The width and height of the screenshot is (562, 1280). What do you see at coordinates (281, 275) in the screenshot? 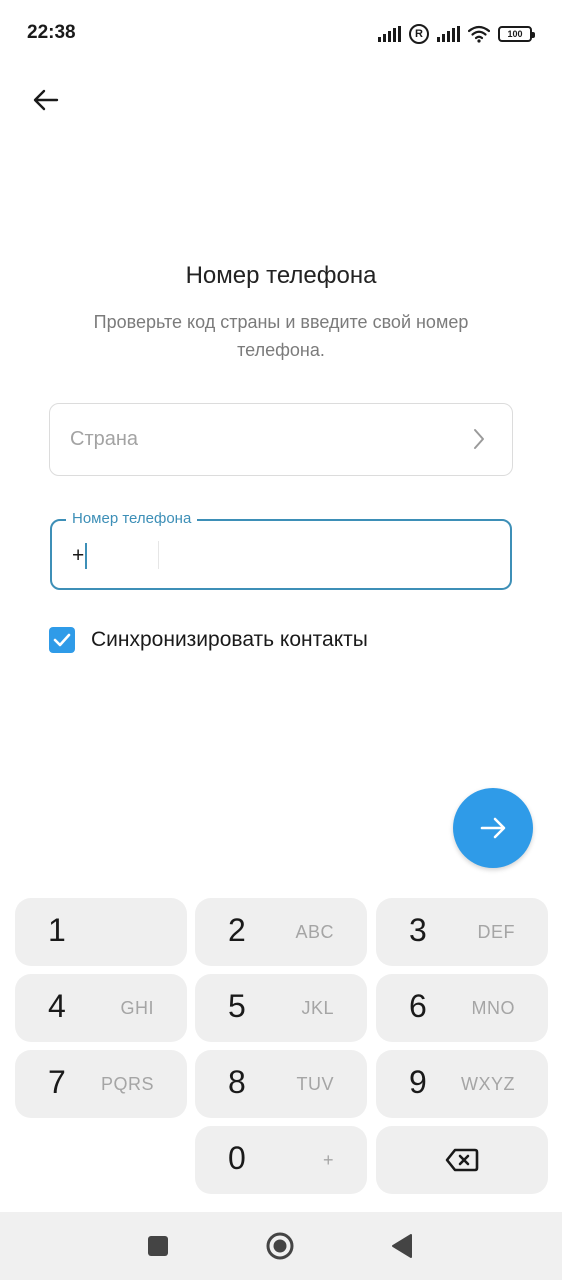
I see `page-title: Номер телефона` at bounding box center [281, 275].